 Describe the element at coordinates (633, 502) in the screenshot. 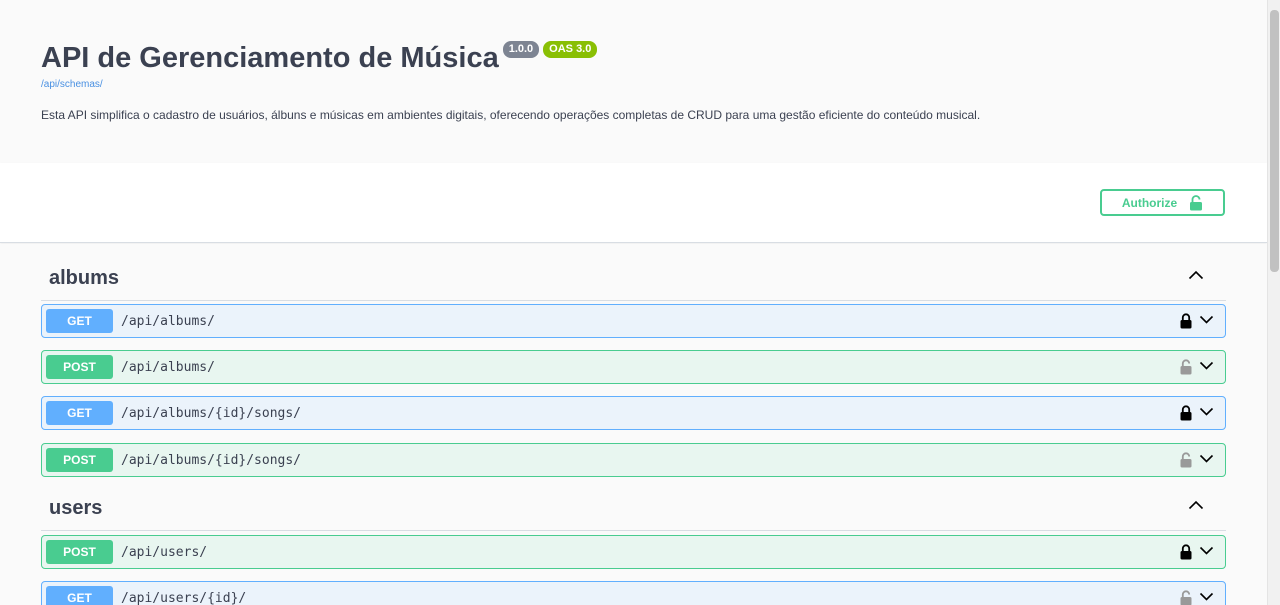

I see `tag-header-users: users` at that location.